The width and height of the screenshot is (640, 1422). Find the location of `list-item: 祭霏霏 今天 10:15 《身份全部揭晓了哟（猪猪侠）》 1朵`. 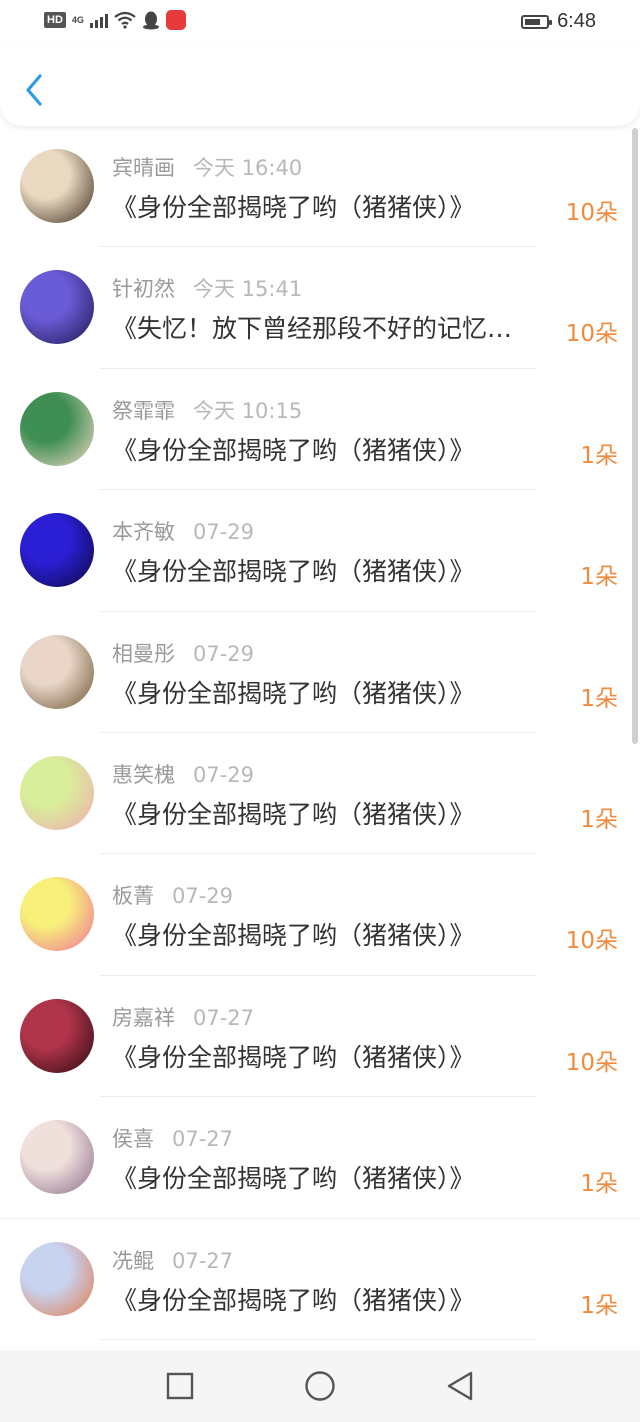

list-item: 祭霏霏 今天 10:15 《身份全部揭晓了哟（猪猪侠）》 1朵 is located at coordinates (320, 430).